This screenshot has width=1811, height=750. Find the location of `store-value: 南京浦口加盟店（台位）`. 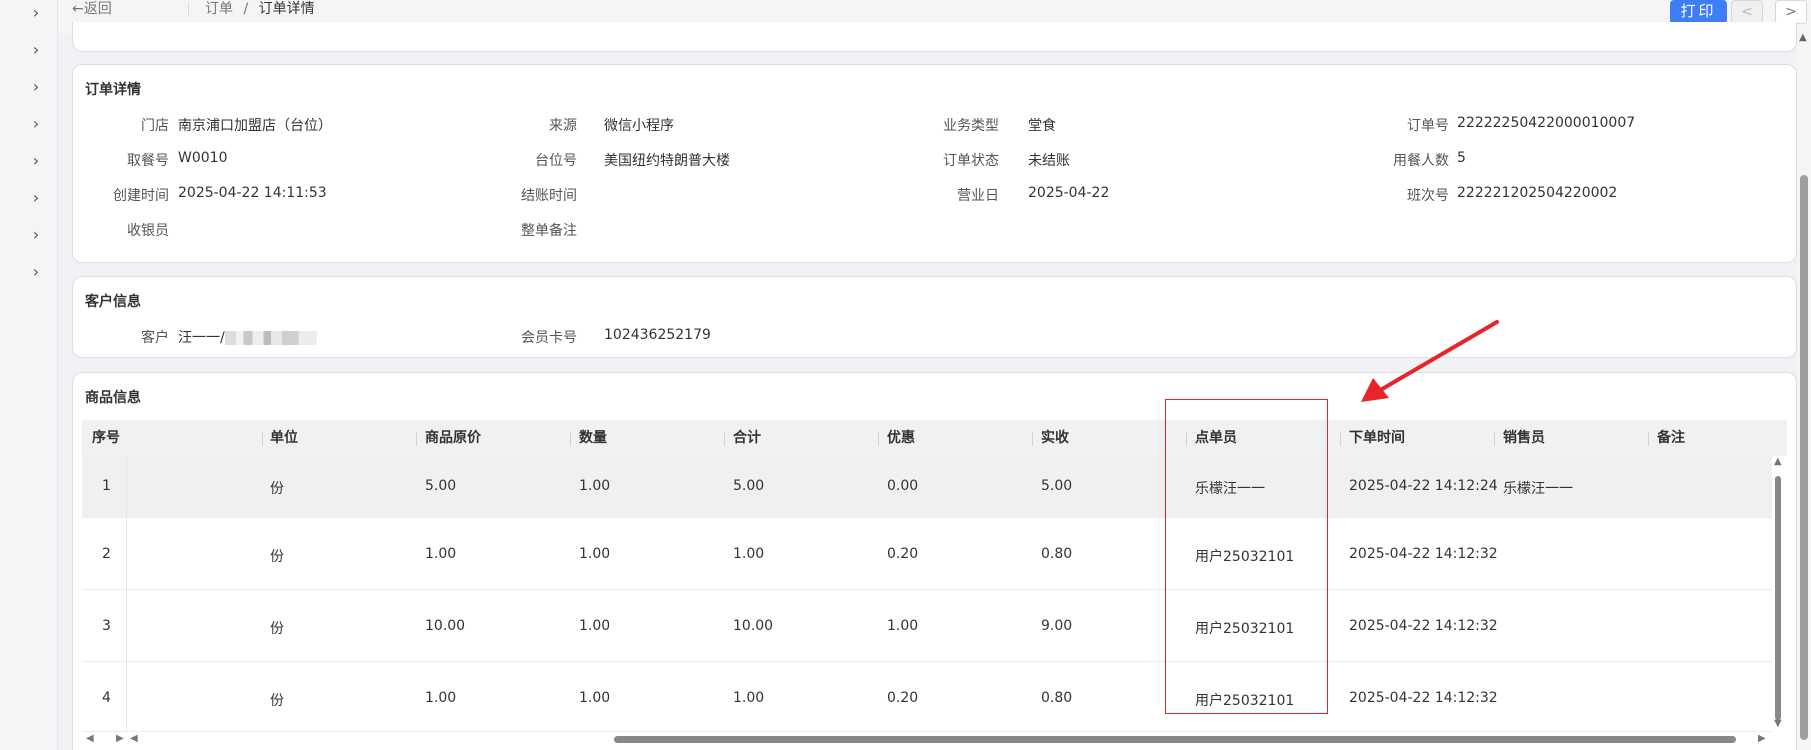

store-value: 南京浦口加盟店（台位） is located at coordinates (255, 126).